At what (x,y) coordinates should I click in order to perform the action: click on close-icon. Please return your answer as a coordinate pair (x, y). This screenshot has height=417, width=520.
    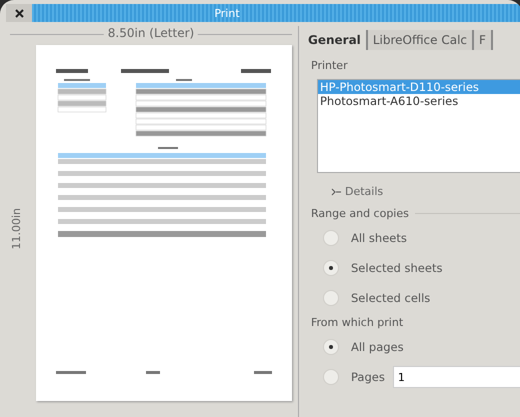
    Looking at the image, I should click on (19, 13).